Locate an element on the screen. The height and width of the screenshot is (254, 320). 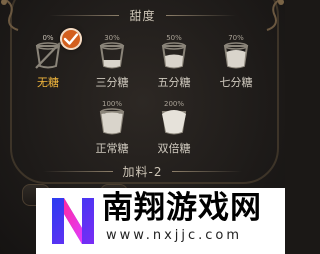
sweetness-option-5: 200% 双倍糖 is located at coordinates (174, 129).